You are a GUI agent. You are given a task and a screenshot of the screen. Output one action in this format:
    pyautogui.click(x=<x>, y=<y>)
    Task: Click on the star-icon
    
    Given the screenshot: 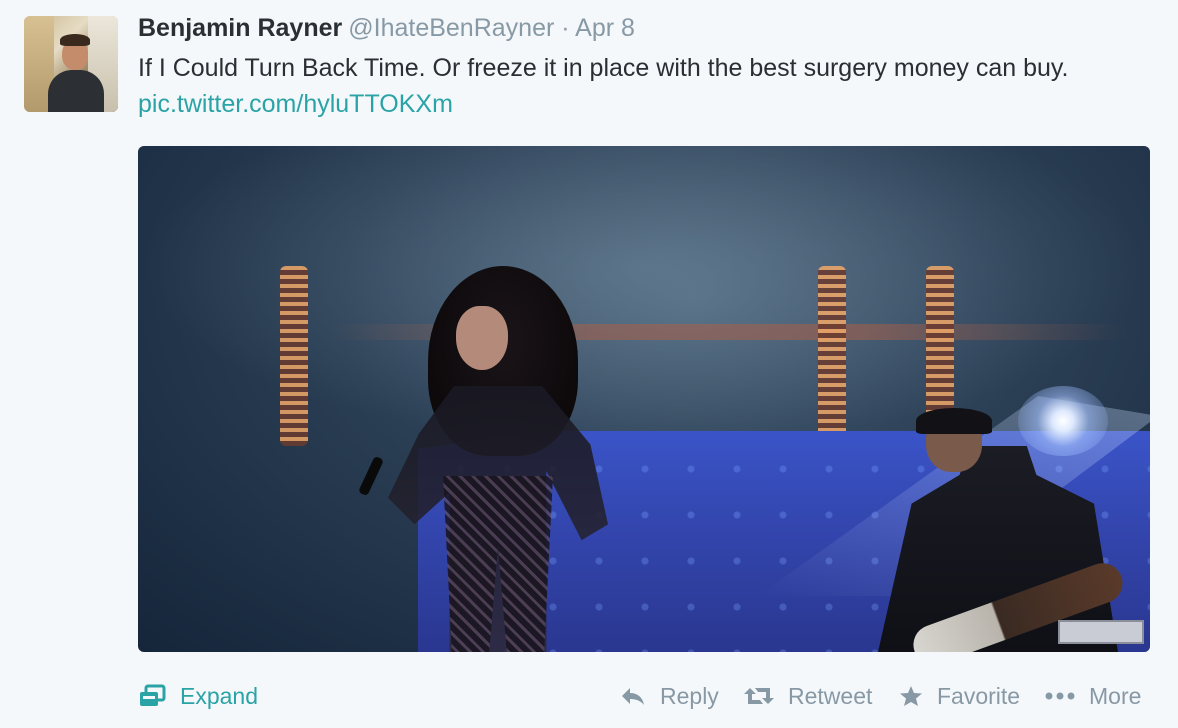 What is the action you would take?
    pyautogui.click(x=911, y=696)
    